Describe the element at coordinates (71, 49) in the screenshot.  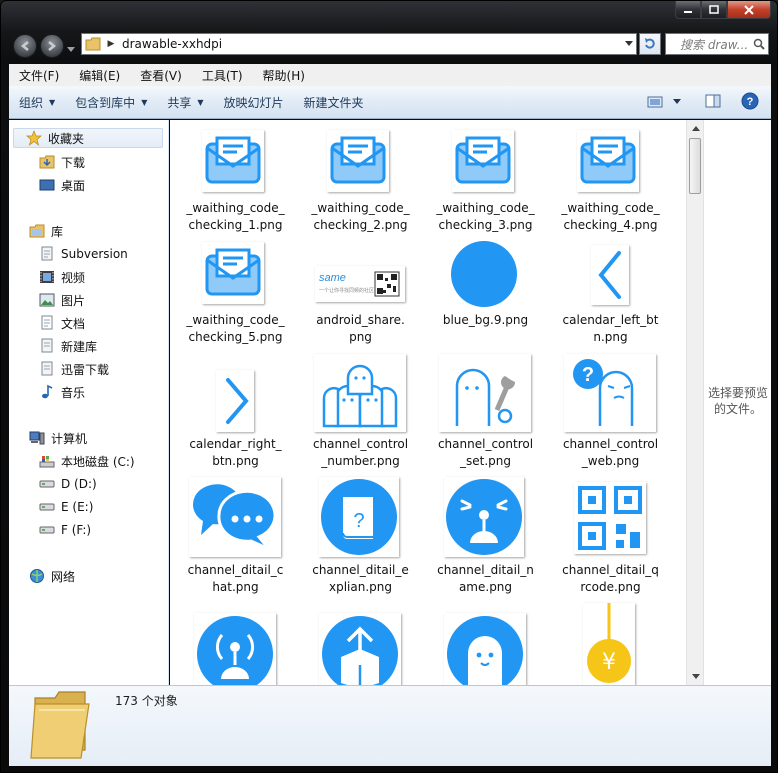
I see `recent-pages-dropdown` at that location.